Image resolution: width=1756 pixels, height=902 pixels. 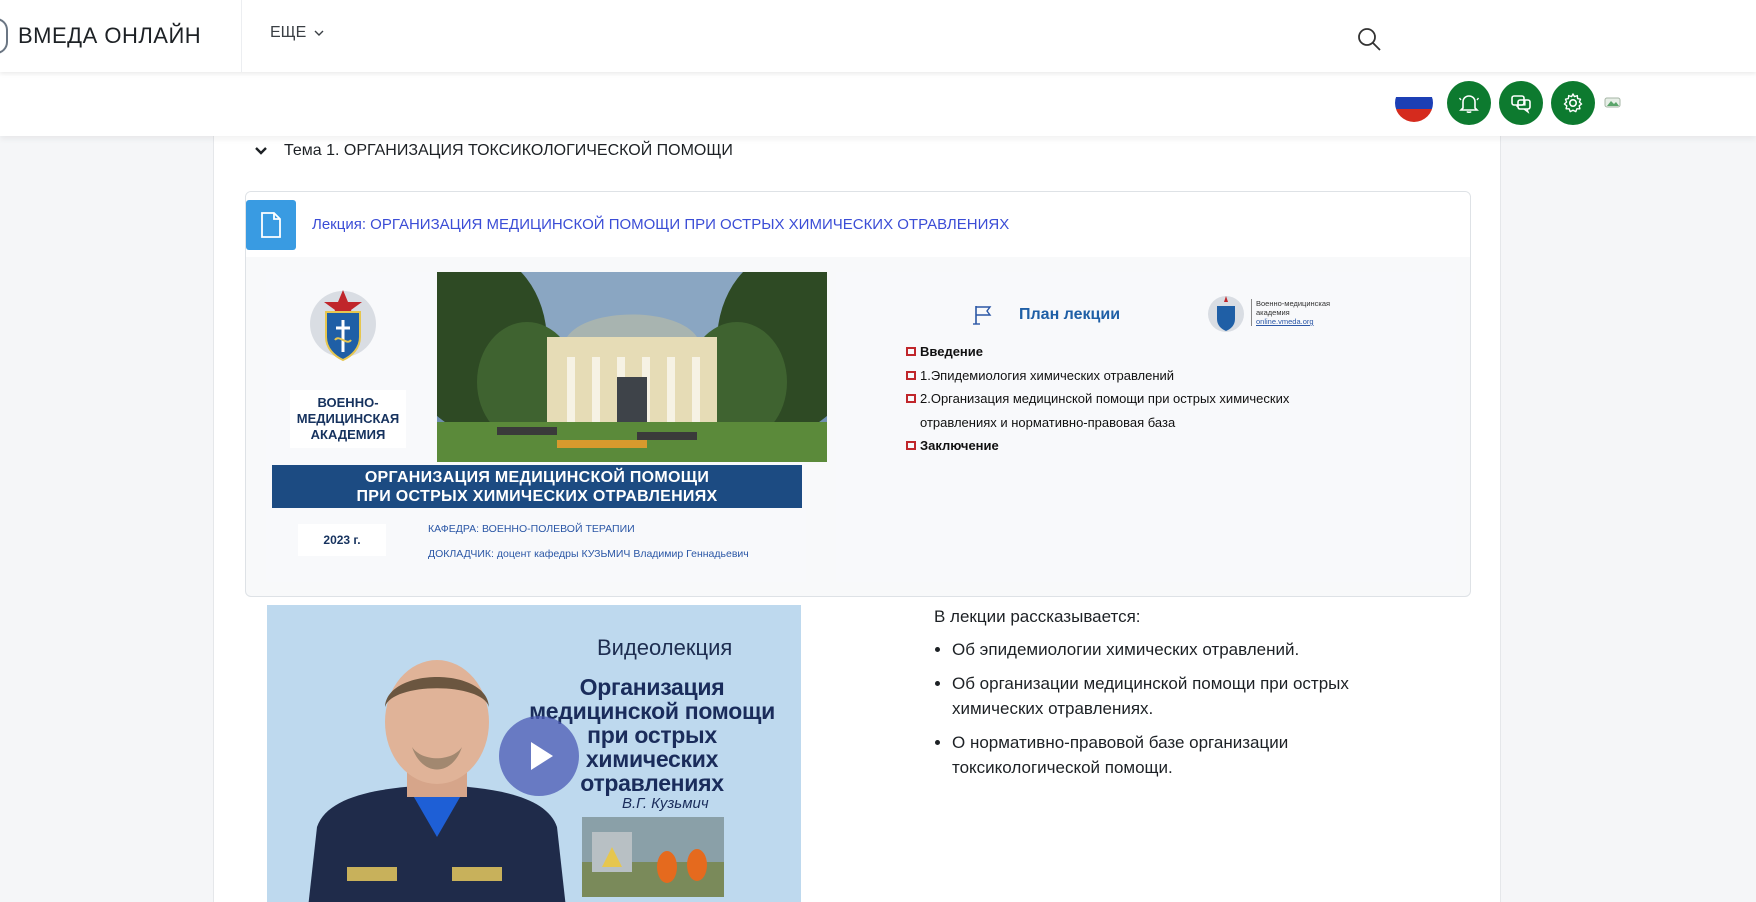 I want to click on logo-line: Военно-медицинская, so click(x=1293, y=303).